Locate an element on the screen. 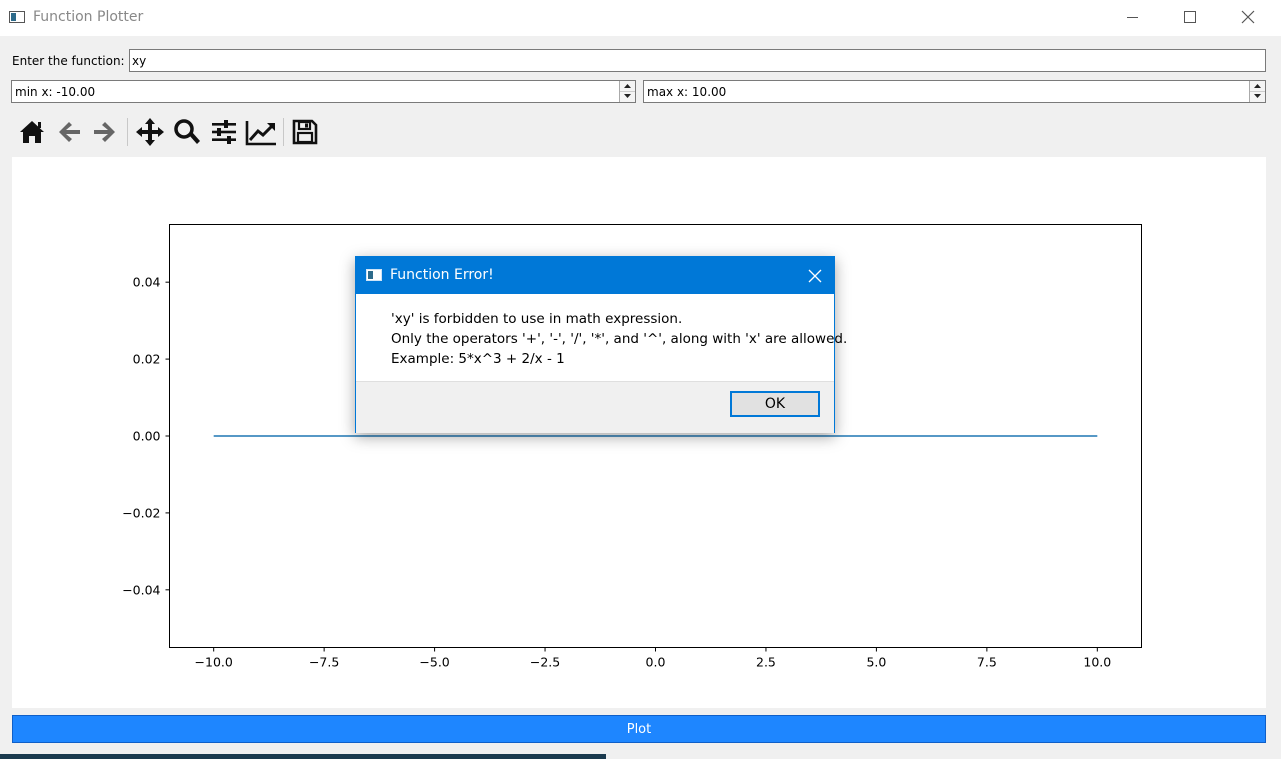  x-tick-label: 7.5 is located at coordinates (987, 662).